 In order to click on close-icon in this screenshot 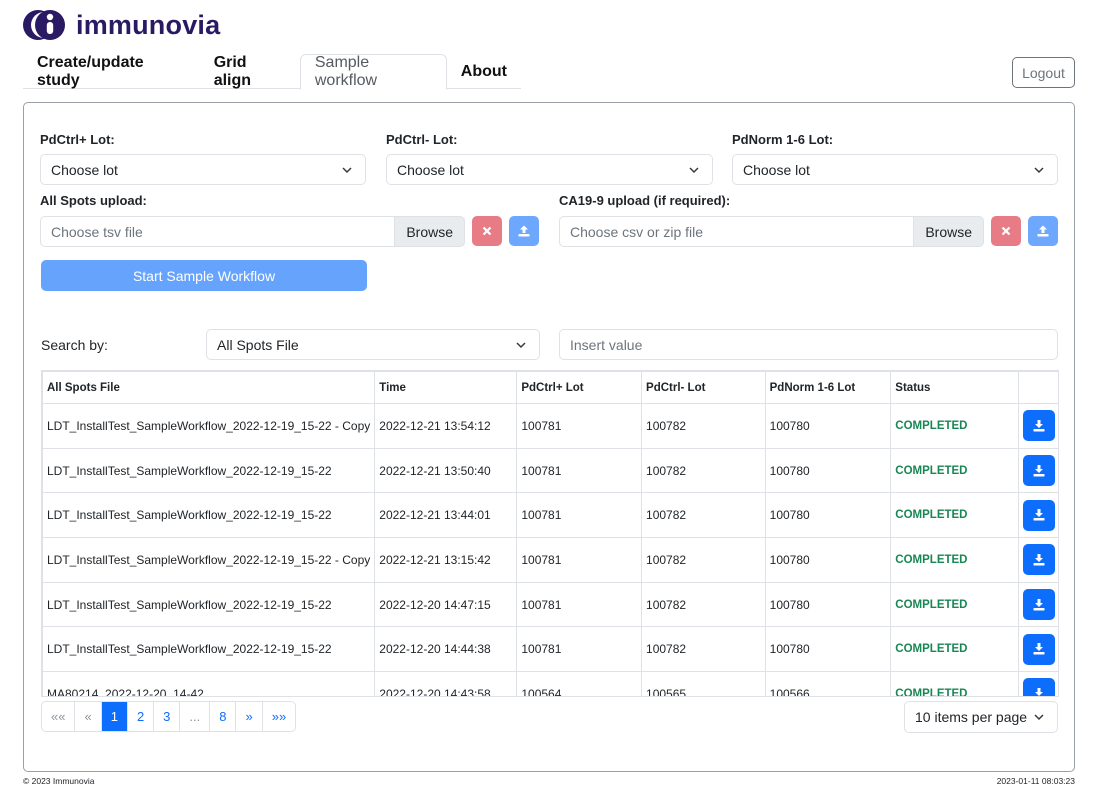, I will do `click(487, 231)`.